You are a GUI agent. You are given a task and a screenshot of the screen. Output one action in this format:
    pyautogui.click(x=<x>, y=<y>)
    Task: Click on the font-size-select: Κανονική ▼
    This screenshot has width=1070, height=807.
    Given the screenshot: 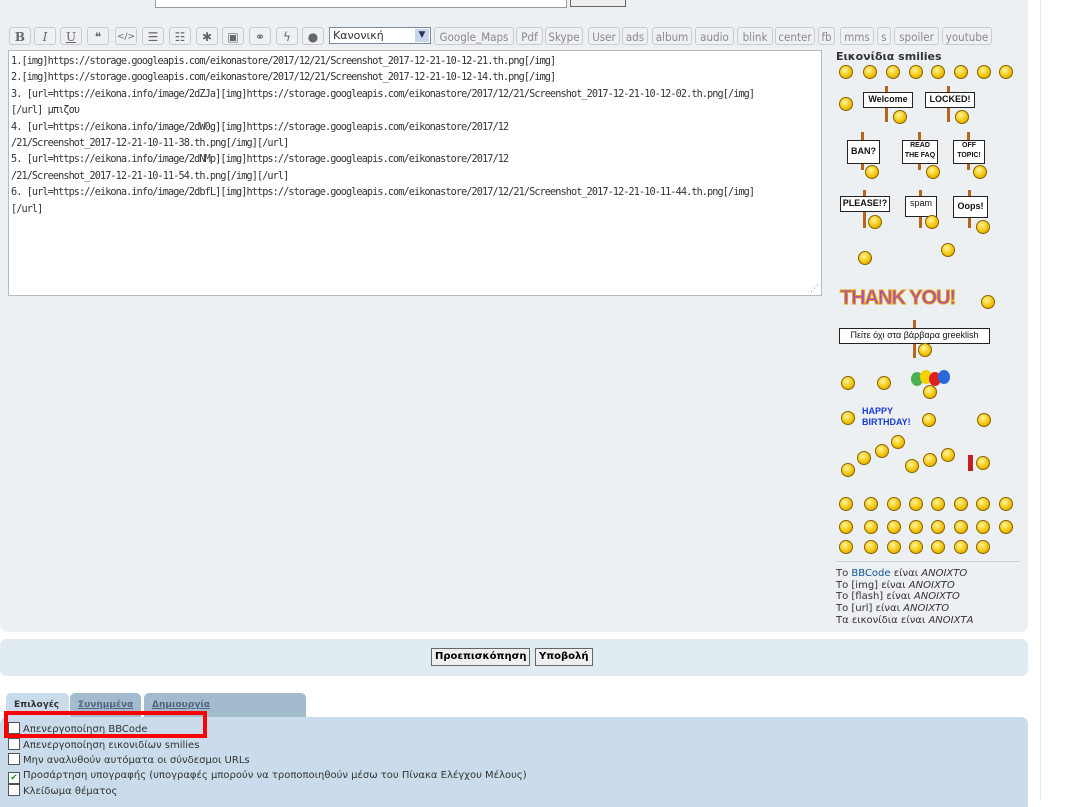 What is the action you would take?
    pyautogui.click(x=380, y=35)
    